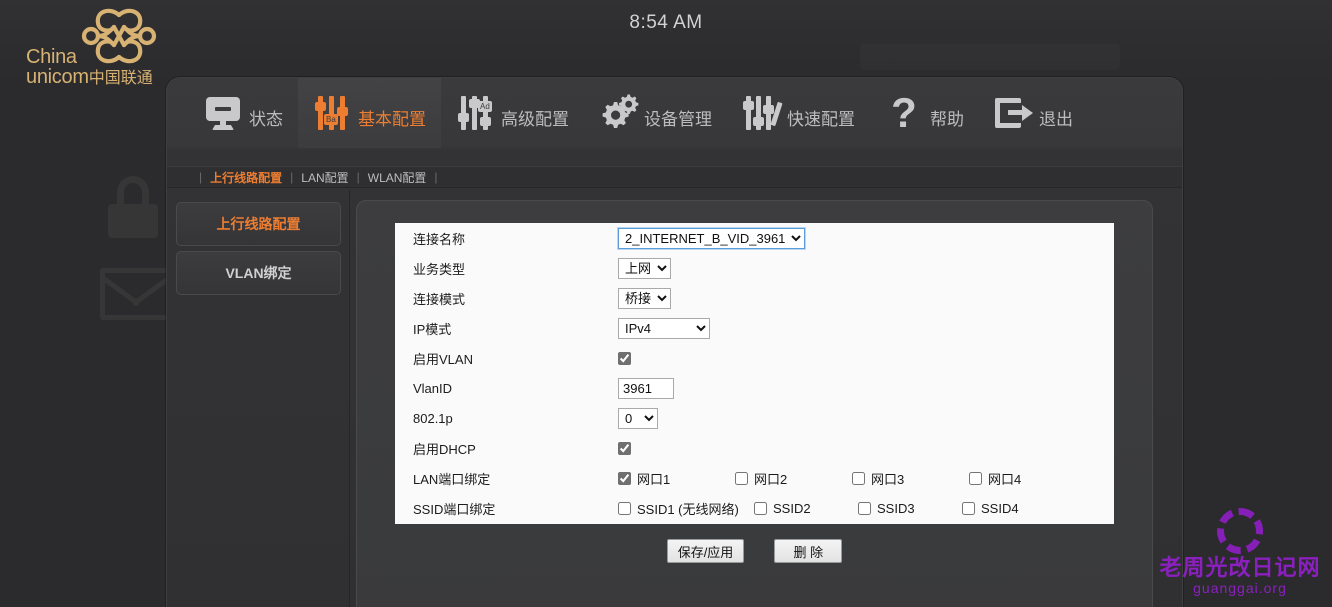  Describe the element at coordinates (433, 418) in the screenshot. I see `label-8021p: 802.1p` at that location.